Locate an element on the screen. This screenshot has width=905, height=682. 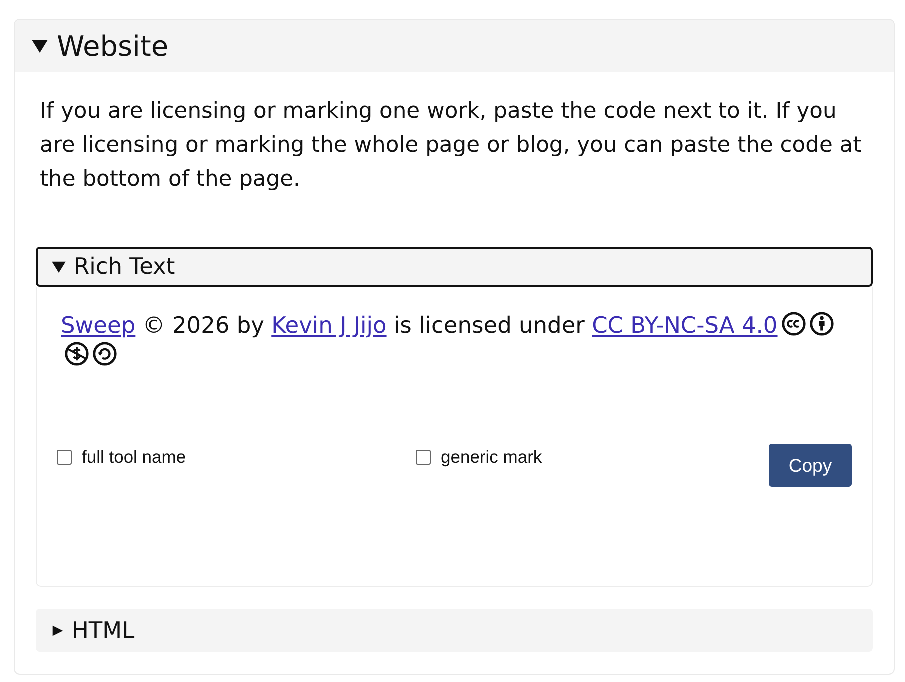
subsection-header: HTML is located at coordinates (454, 630).